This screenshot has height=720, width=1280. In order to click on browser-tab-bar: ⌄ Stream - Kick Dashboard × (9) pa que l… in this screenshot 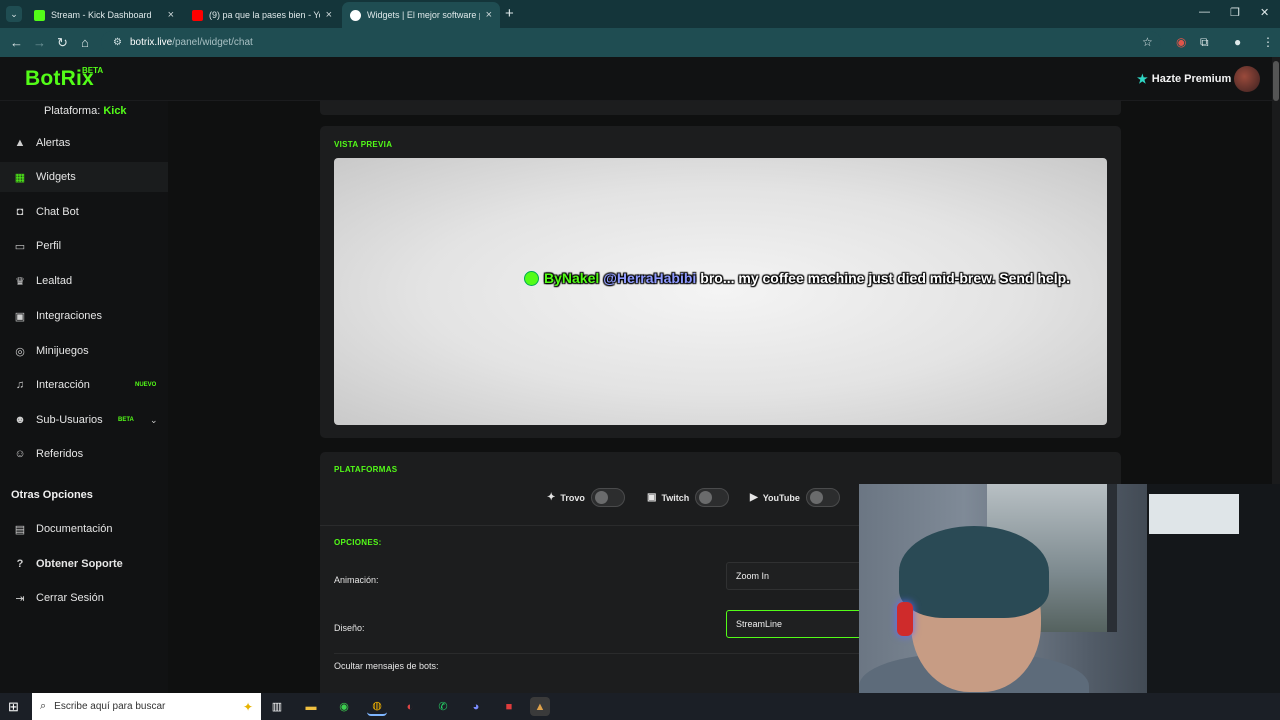, I will do `click(640, 14)`.